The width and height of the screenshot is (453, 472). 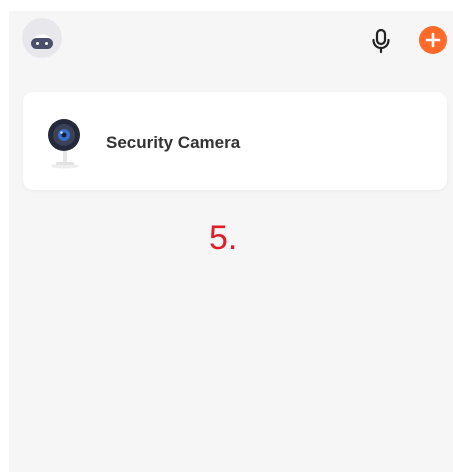 What do you see at coordinates (42, 41) in the screenshot?
I see `robot-avatar-icon` at bounding box center [42, 41].